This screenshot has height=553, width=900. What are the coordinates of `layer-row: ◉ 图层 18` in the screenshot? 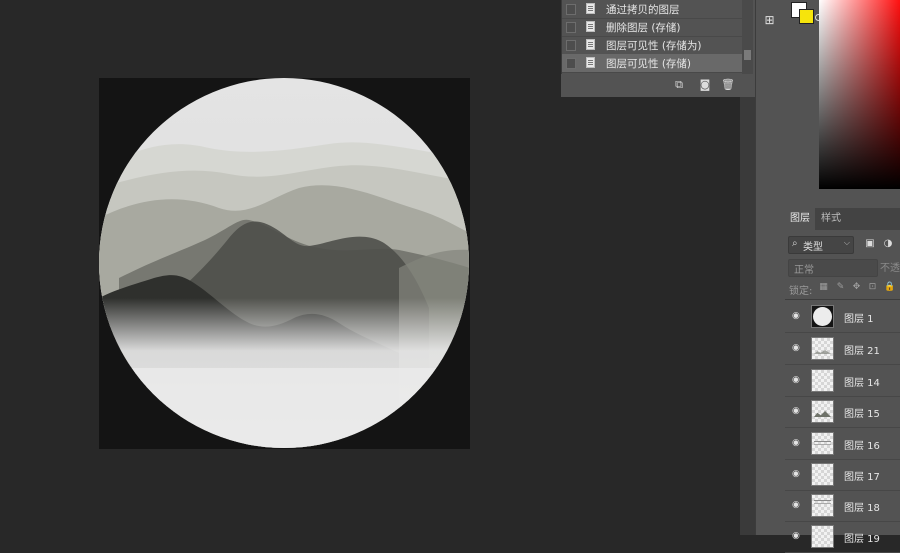 It's located at (842, 506).